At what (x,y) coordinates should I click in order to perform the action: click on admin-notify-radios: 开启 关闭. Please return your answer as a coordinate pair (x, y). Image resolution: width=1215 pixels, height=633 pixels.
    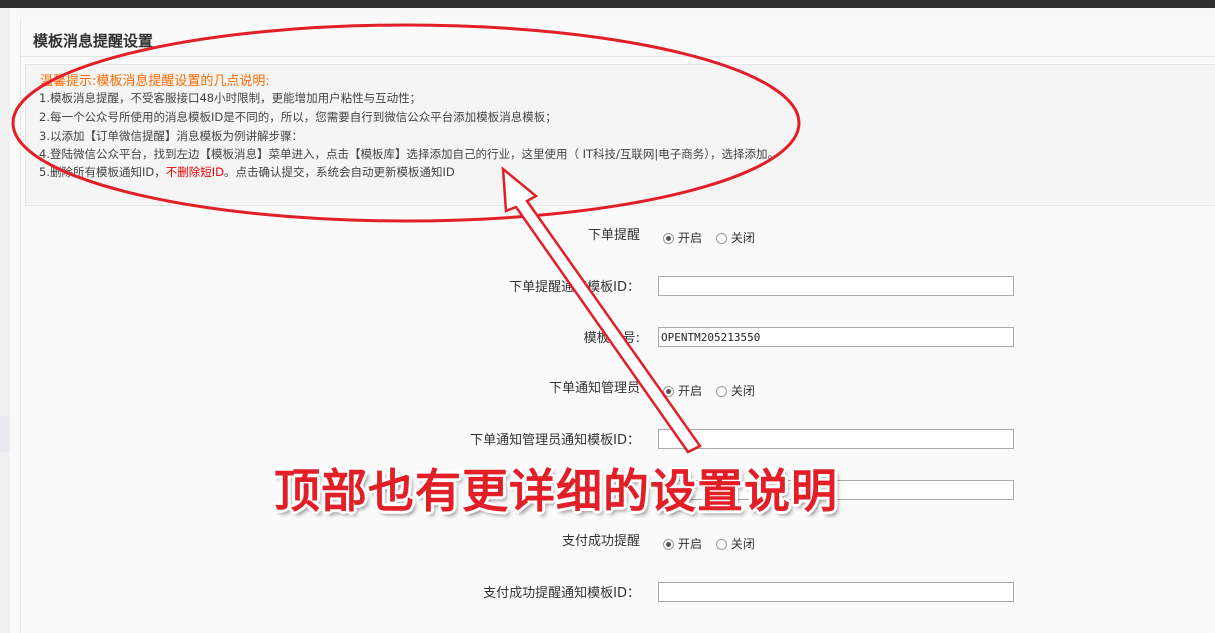
    Looking at the image, I should click on (714, 390).